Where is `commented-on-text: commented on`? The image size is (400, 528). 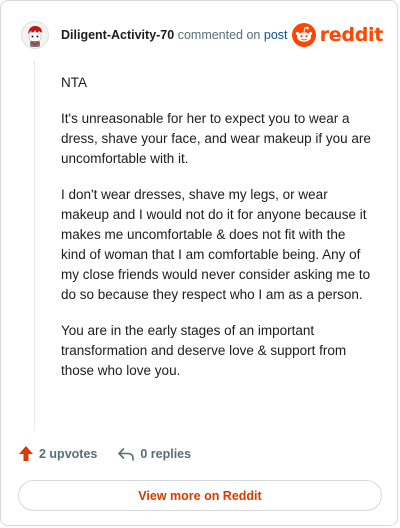 commented-on-text: commented on is located at coordinates (219, 35).